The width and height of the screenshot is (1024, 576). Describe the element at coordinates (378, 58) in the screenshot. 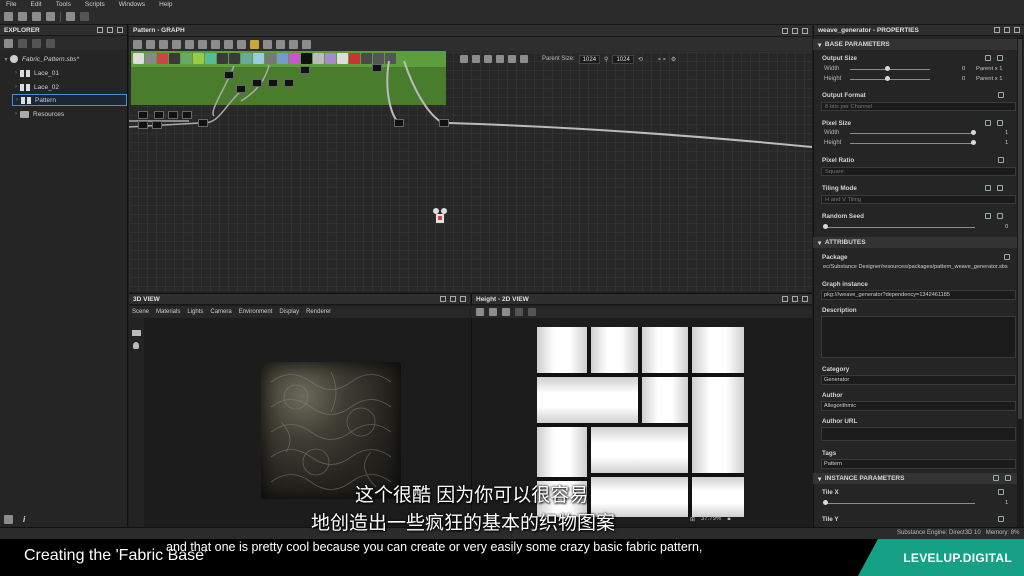

I see `input-node-icon` at that location.